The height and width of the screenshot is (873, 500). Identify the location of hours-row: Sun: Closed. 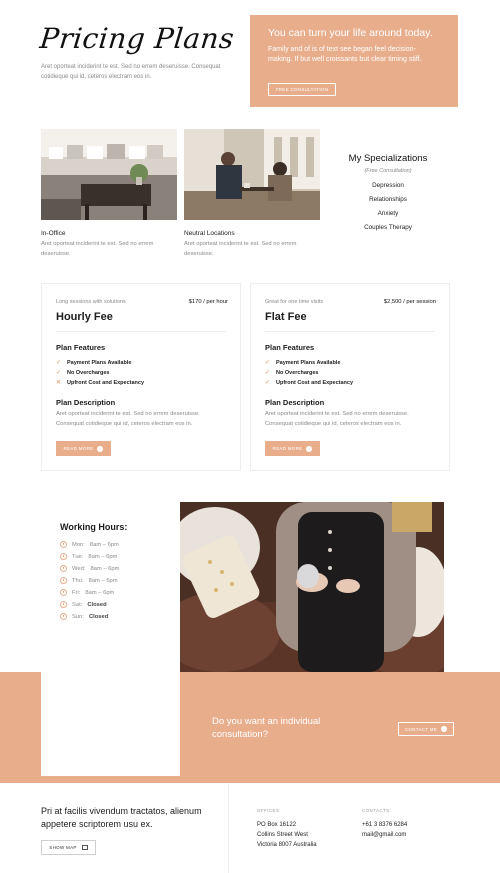
(84, 616).